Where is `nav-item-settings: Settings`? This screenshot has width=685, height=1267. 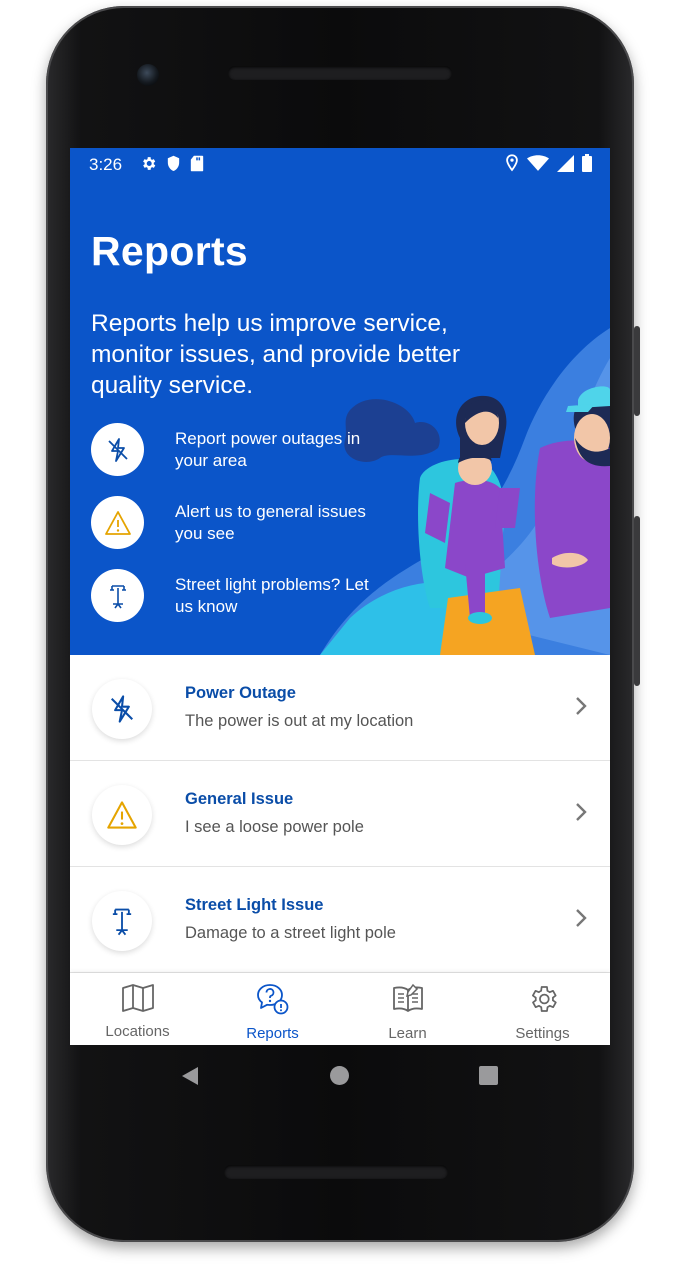
nav-item-settings: Settings is located at coordinates (542, 1009).